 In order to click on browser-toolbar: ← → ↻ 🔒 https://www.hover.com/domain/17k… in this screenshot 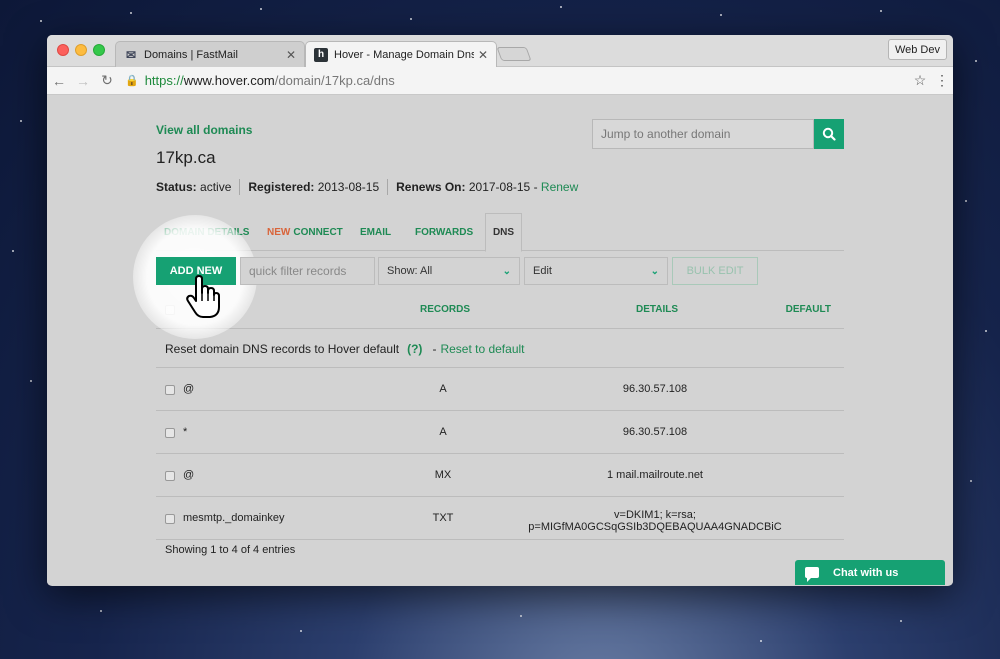, I will do `click(500, 81)`.